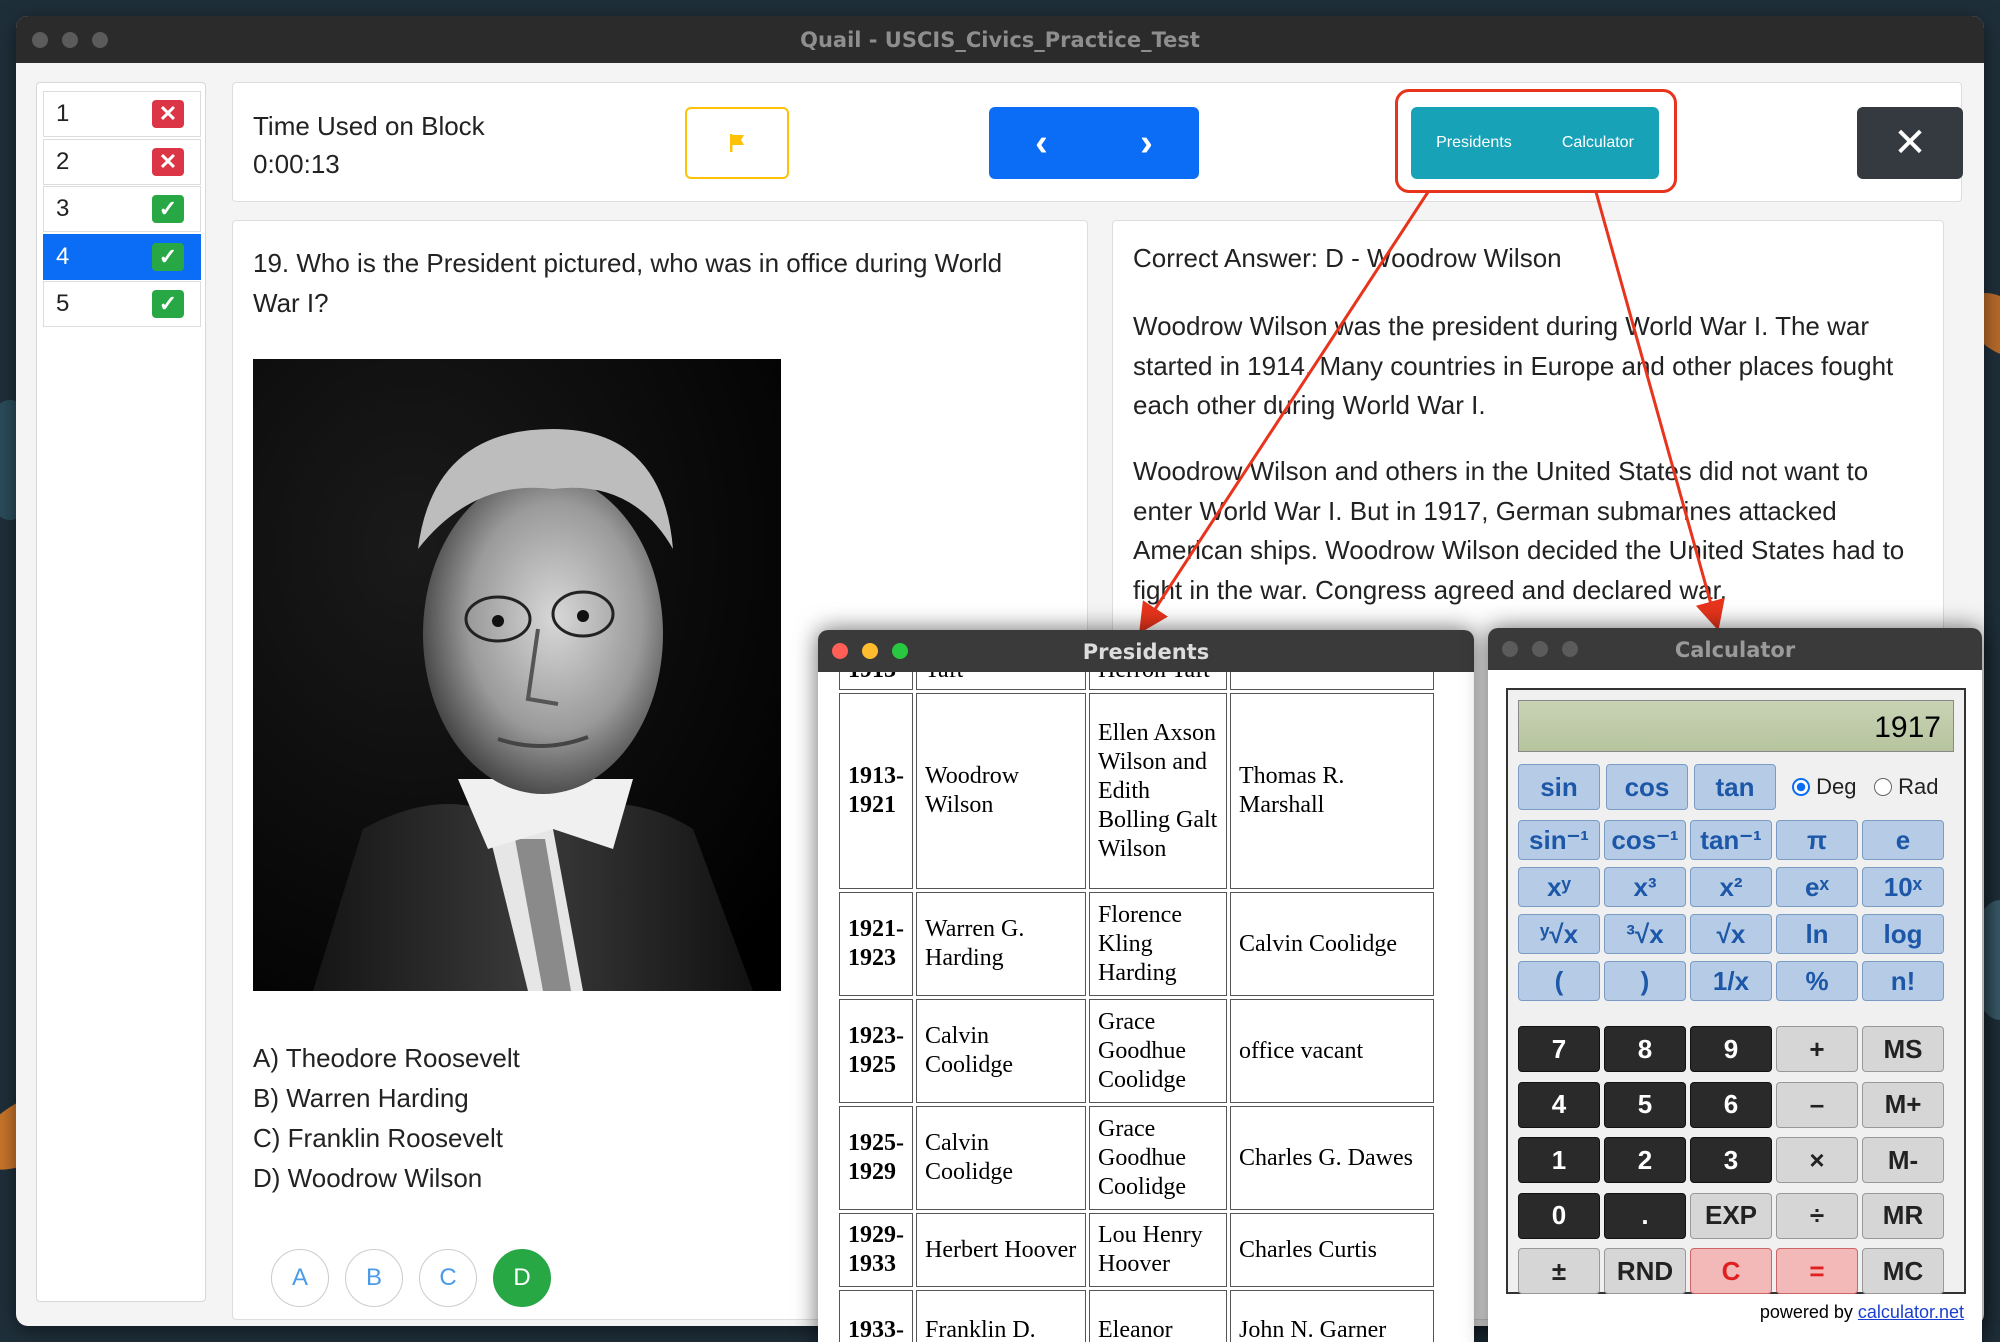 The image size is (2000, 1342). Describe the element at coordinates (1910, 143) in the screenshot. I see `close-button: ✕` at that location.